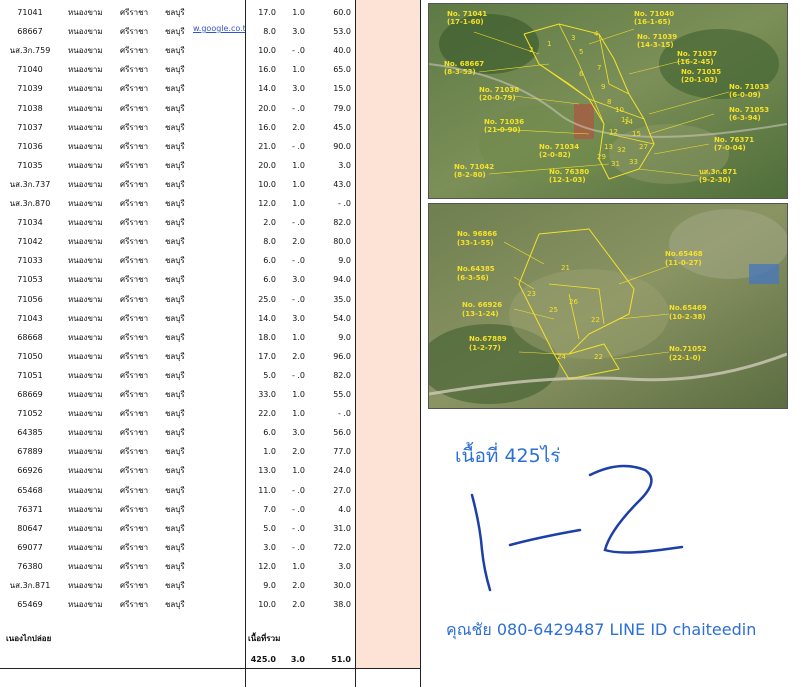  Describe the element at coordinates (581, 52) in the screenshot. I see `map-plot-number: 5` at that location.